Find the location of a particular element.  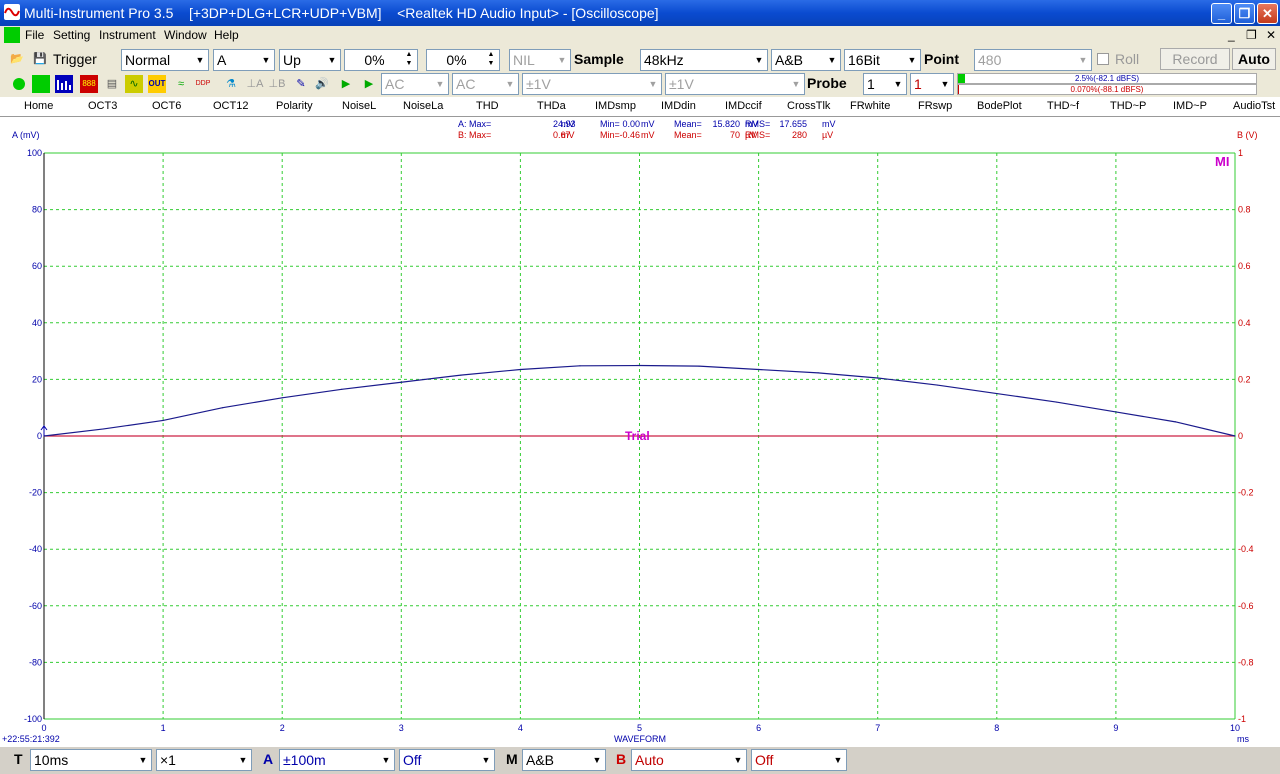

points-select: 480 ▼ is located at coordinates (1033, 60).